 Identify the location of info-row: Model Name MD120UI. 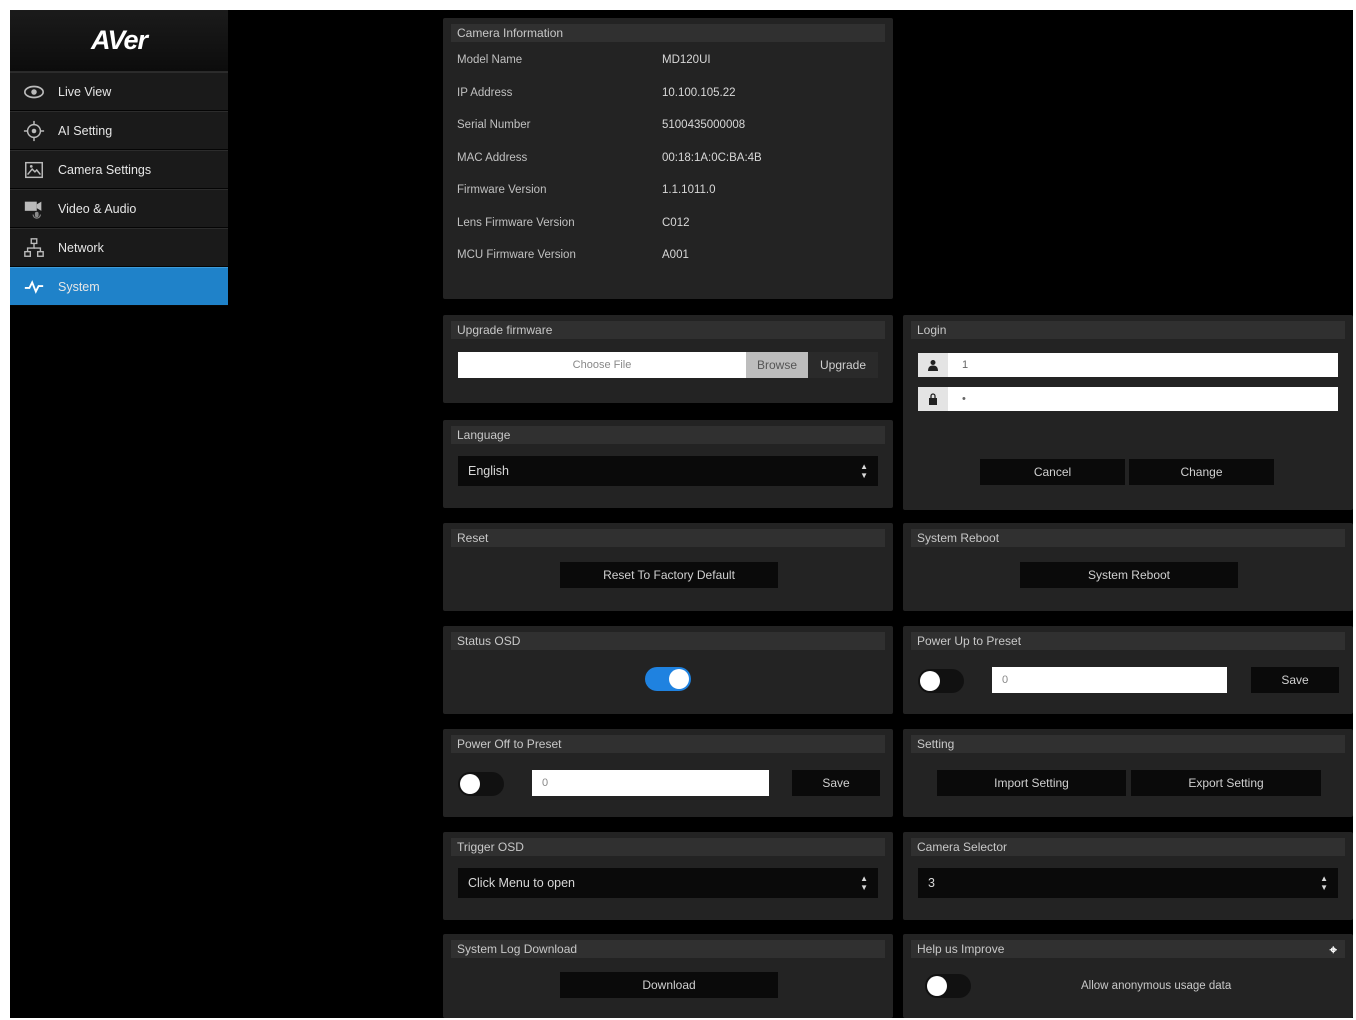
(668, 60).